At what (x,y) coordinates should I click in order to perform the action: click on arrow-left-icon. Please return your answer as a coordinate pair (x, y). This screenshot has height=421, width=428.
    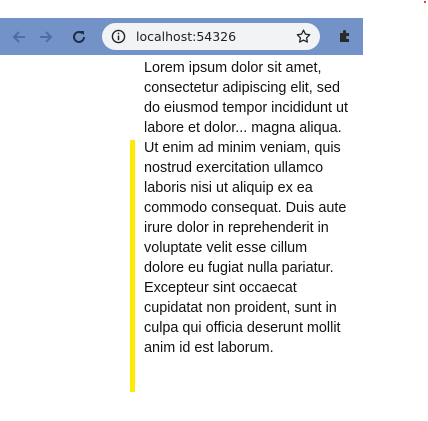
    Looking at the image, I should click on (18, 37).